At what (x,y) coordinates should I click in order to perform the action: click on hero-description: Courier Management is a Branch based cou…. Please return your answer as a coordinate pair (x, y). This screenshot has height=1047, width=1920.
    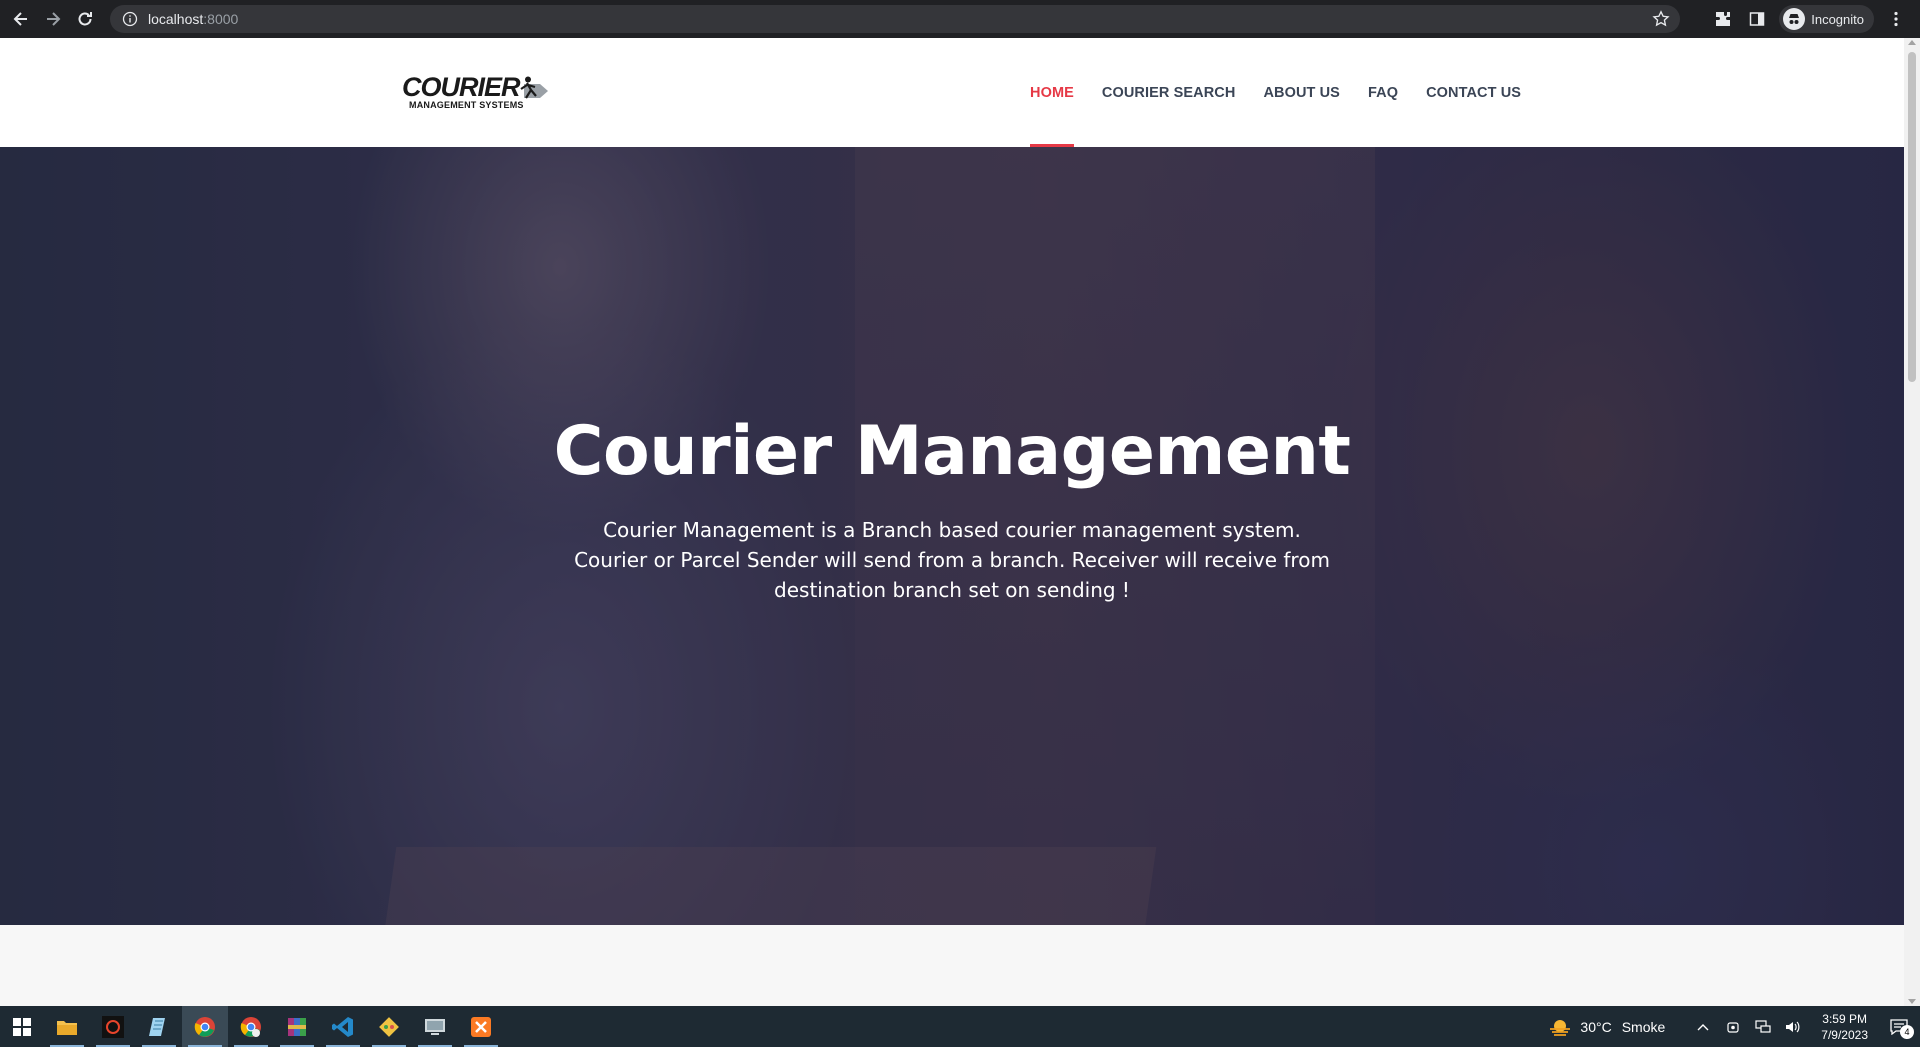
    Looking at the image, I should click on (952, 560).